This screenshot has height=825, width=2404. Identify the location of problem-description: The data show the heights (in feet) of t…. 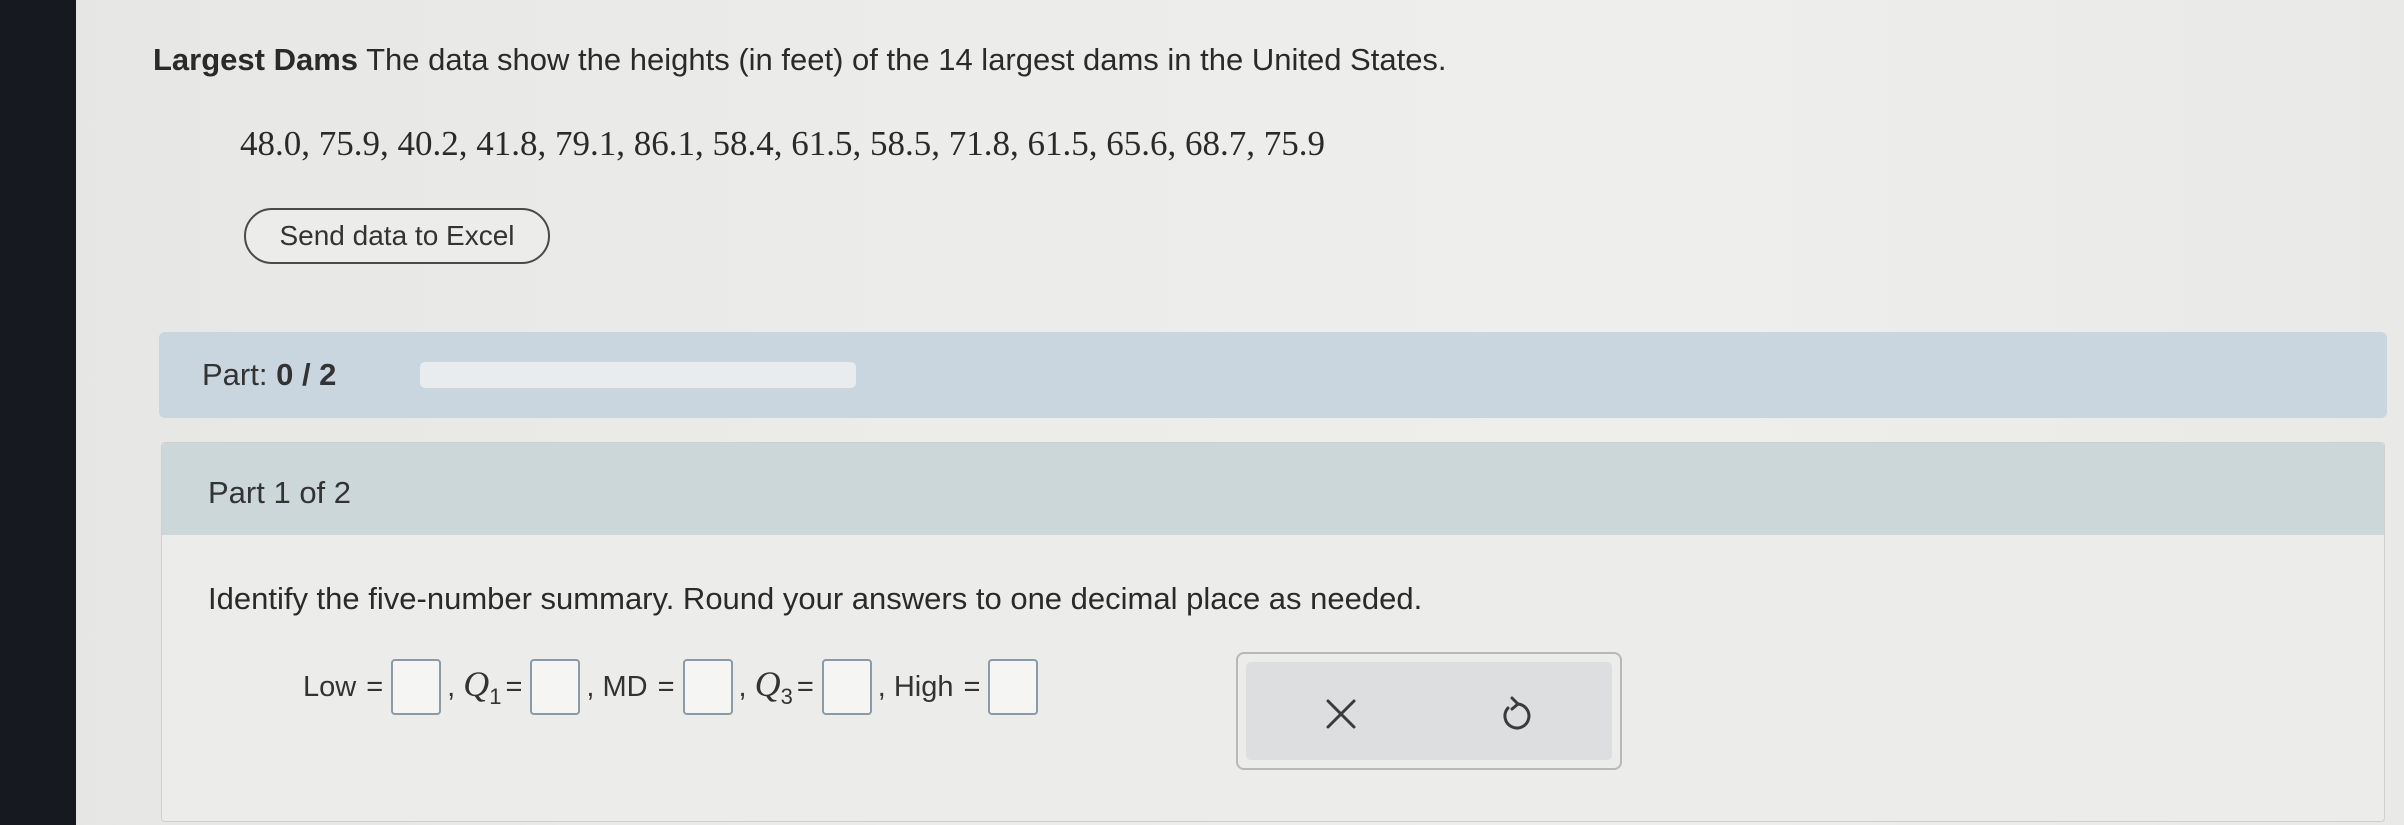
(902, 59).